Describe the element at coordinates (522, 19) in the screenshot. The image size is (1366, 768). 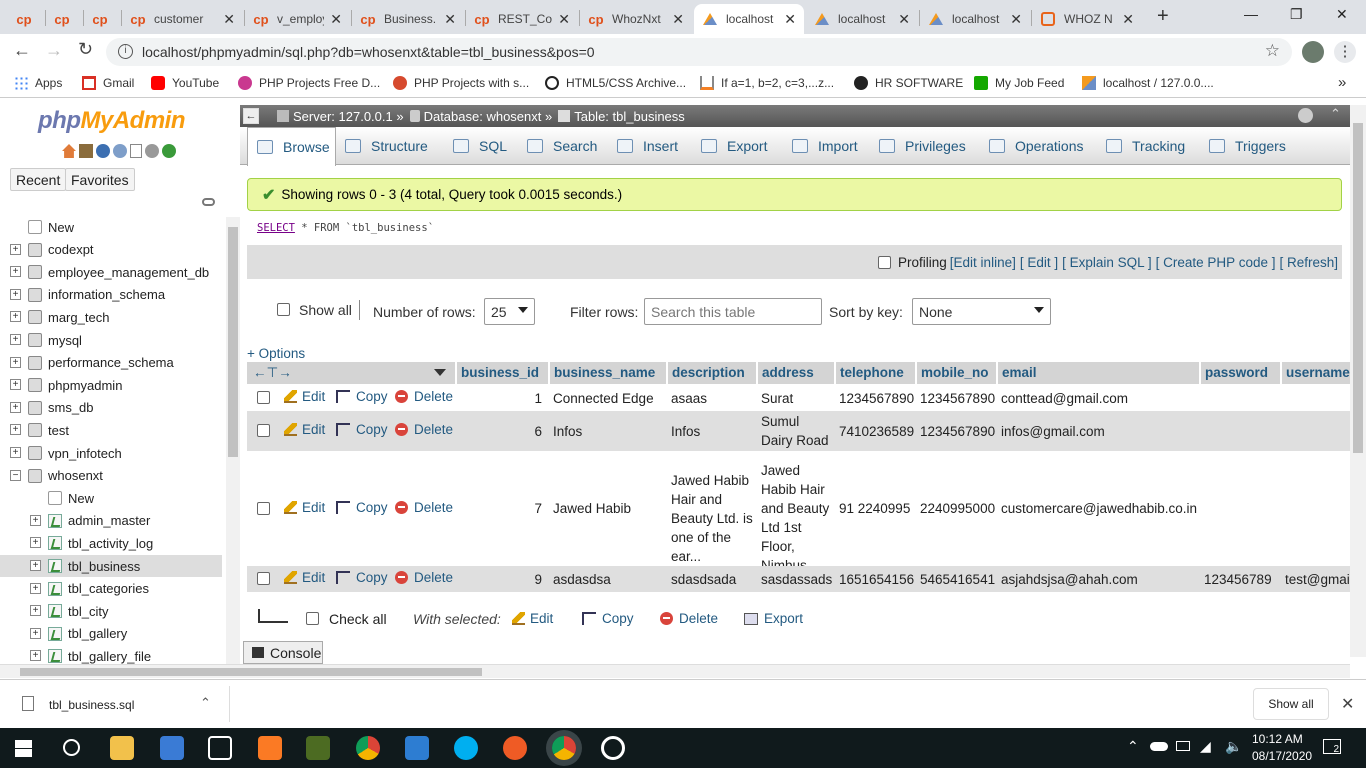
I see `browser-tab: cp REST_Co ✕` at that location.